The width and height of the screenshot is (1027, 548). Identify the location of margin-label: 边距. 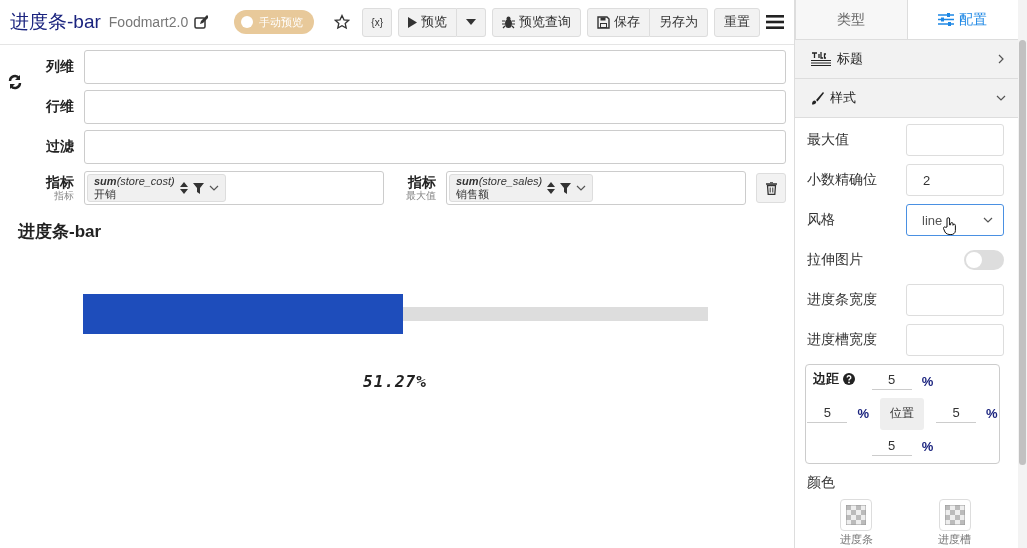
(826, 379).